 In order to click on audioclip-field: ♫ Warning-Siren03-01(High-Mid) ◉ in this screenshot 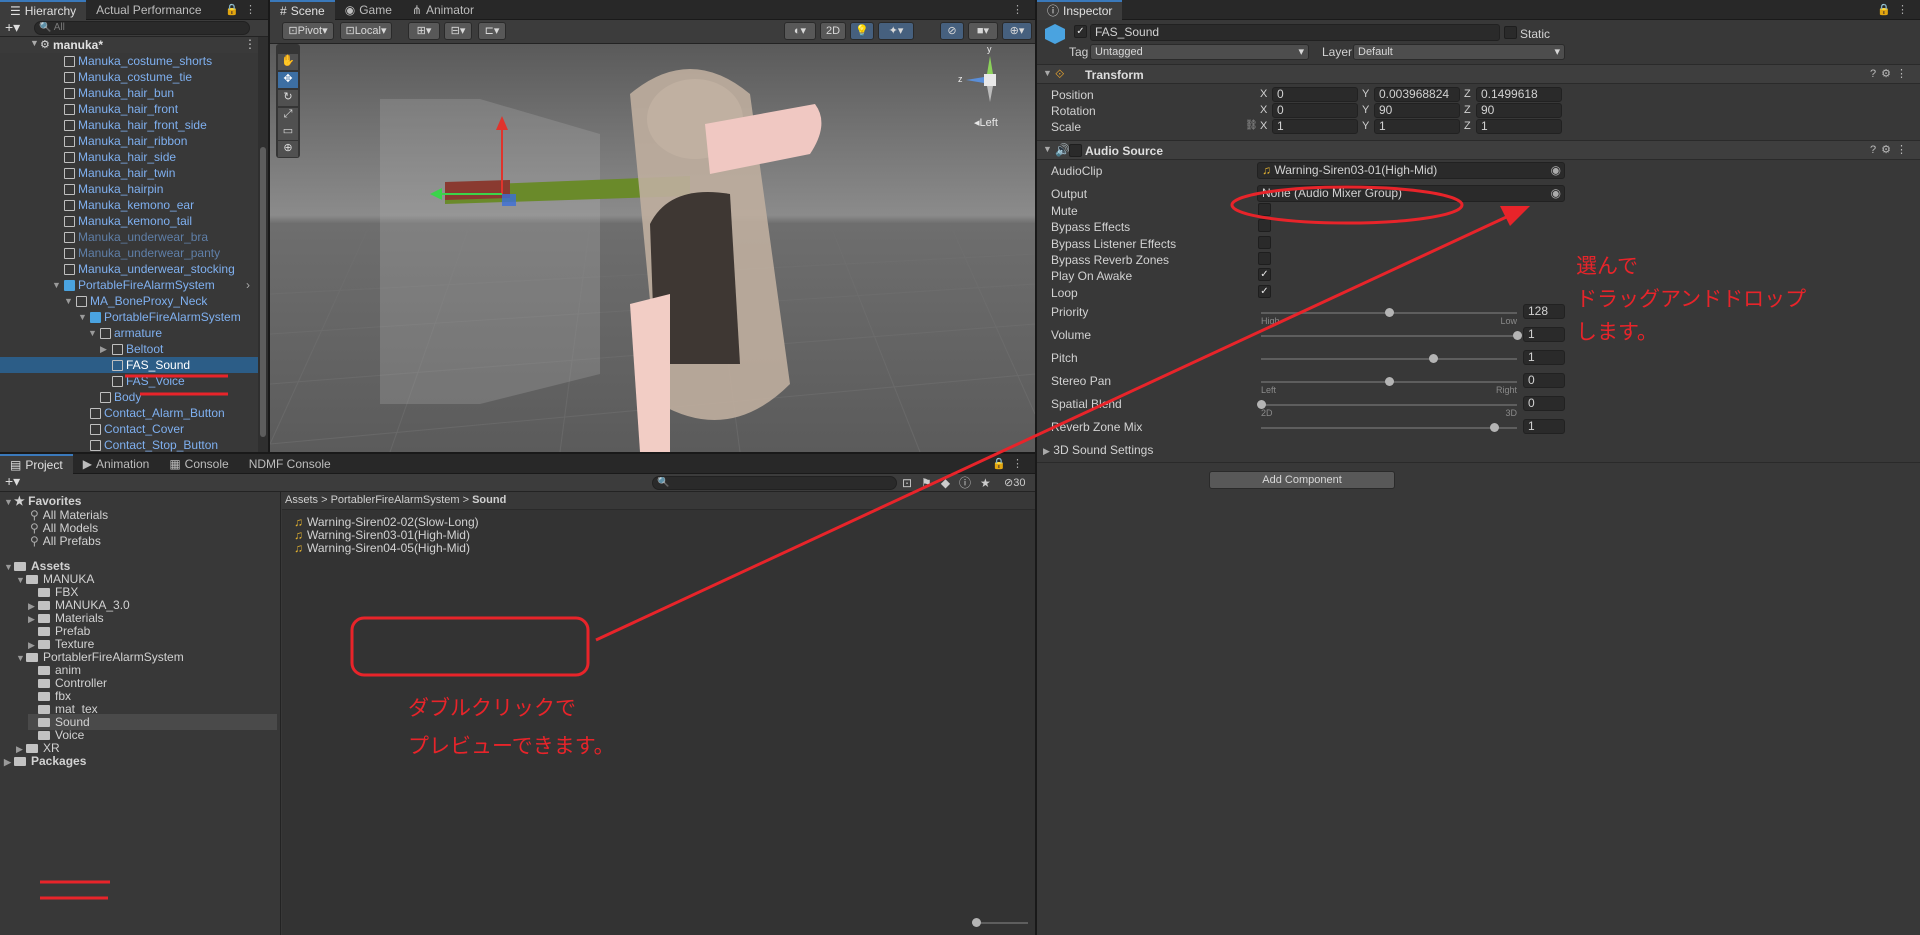, I will do `click(1411, 170)`.